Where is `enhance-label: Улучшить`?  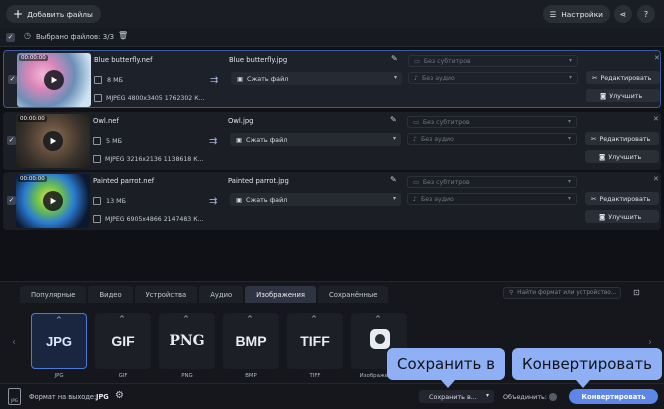 enhance-label: Улучшить is located at coordinates (626, 95).